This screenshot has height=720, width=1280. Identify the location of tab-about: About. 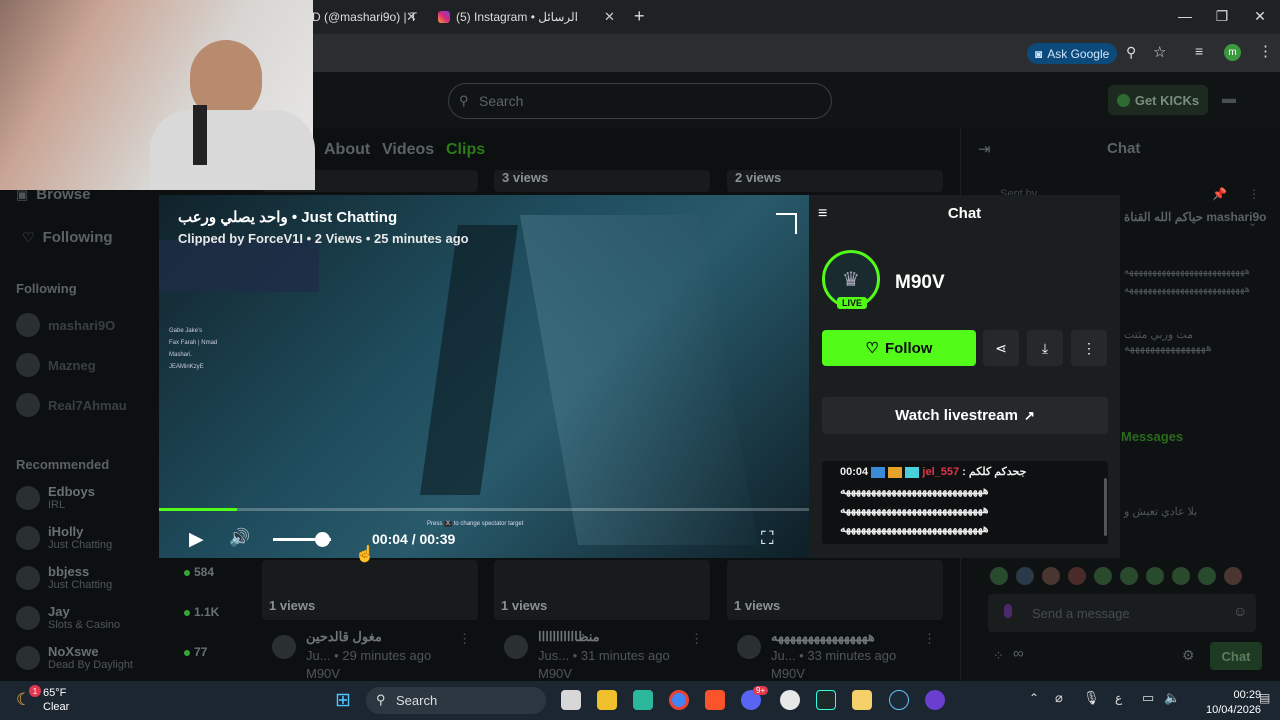
(347, 150).